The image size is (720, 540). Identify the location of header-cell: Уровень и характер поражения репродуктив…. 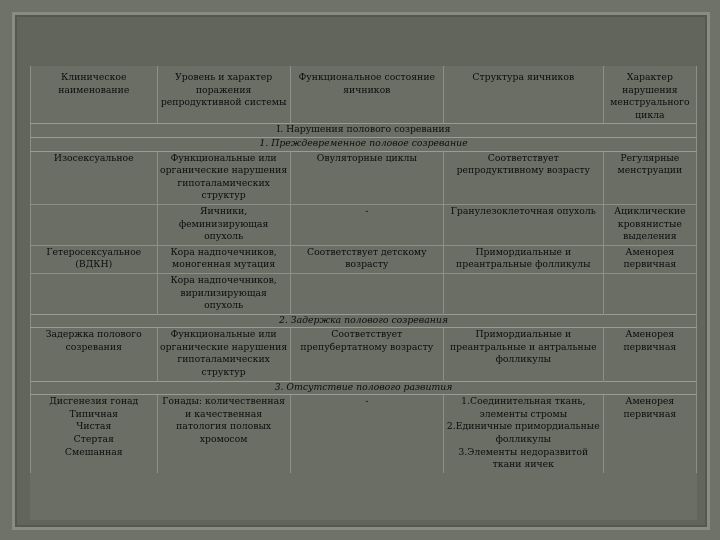
(223, 95).